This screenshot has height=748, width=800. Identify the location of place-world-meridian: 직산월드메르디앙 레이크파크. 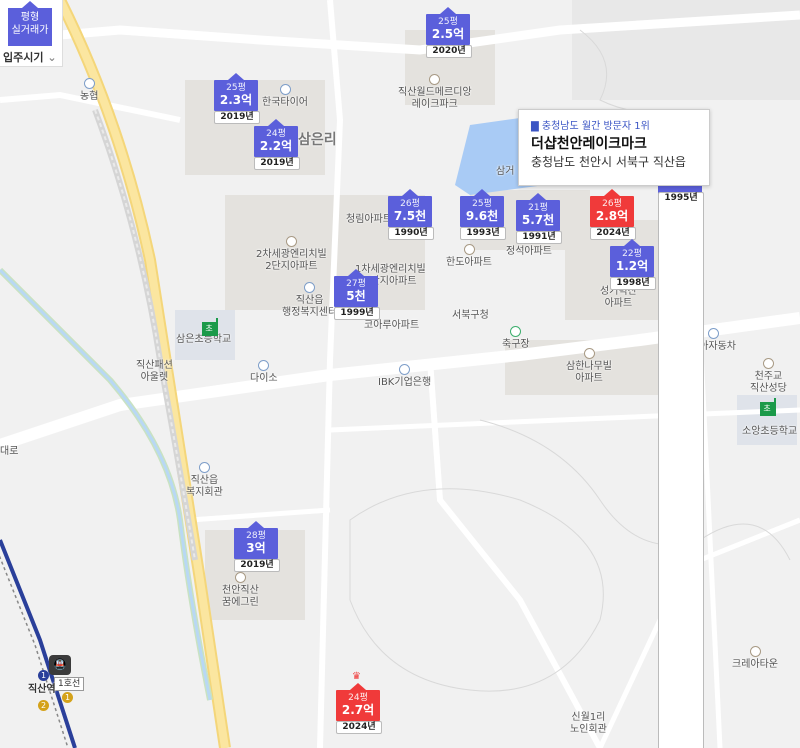
(435, 92).